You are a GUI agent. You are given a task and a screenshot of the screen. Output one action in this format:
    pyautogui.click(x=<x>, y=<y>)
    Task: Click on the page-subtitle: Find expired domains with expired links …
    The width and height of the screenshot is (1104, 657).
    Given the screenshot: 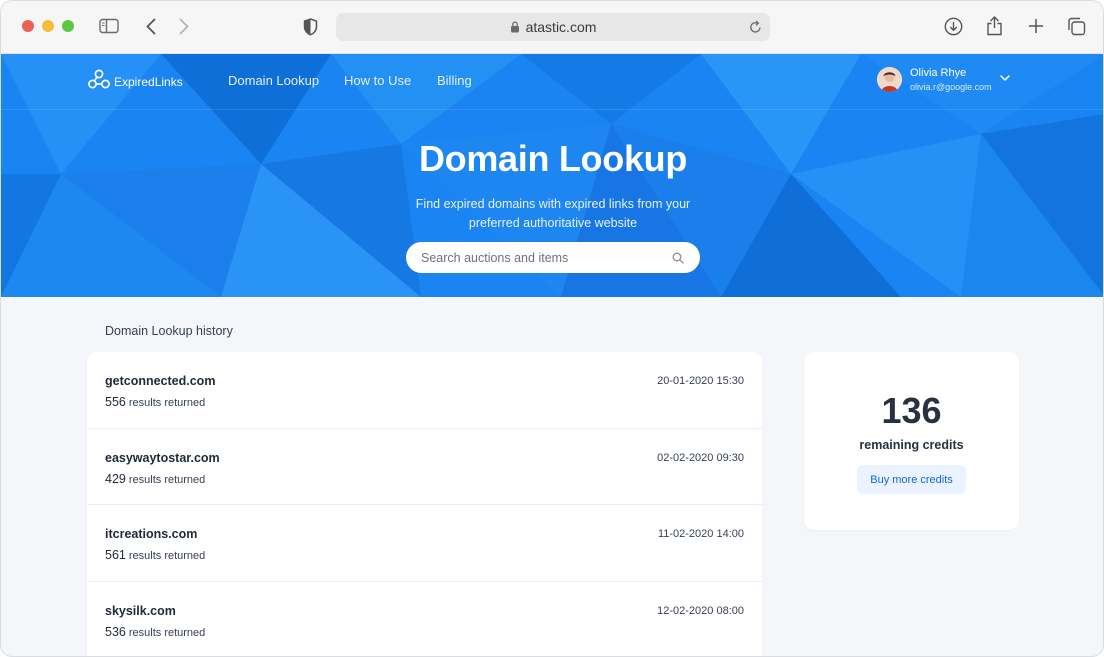 What is the action you would take?
    pyautogui.click(x=553, y=213)
    